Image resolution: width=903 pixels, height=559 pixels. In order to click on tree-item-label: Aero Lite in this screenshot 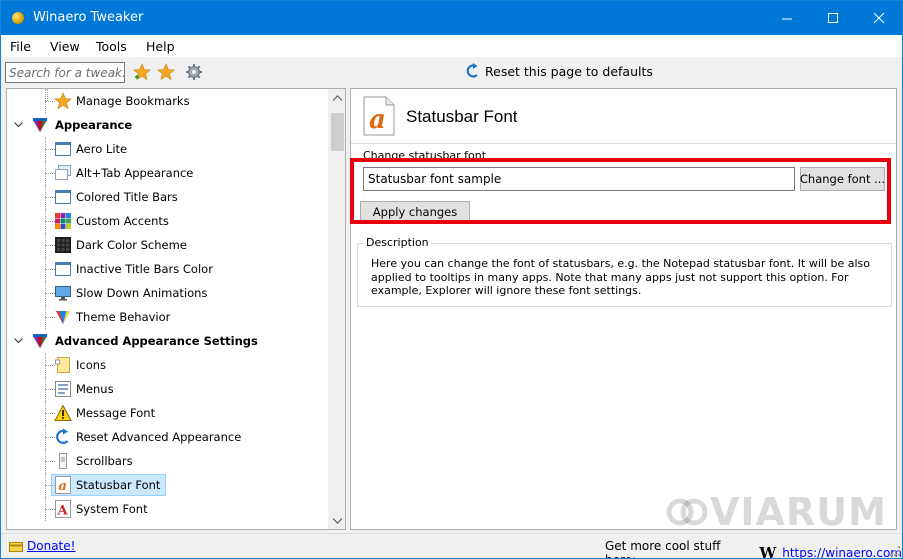, I will do `click(102, 149)`.